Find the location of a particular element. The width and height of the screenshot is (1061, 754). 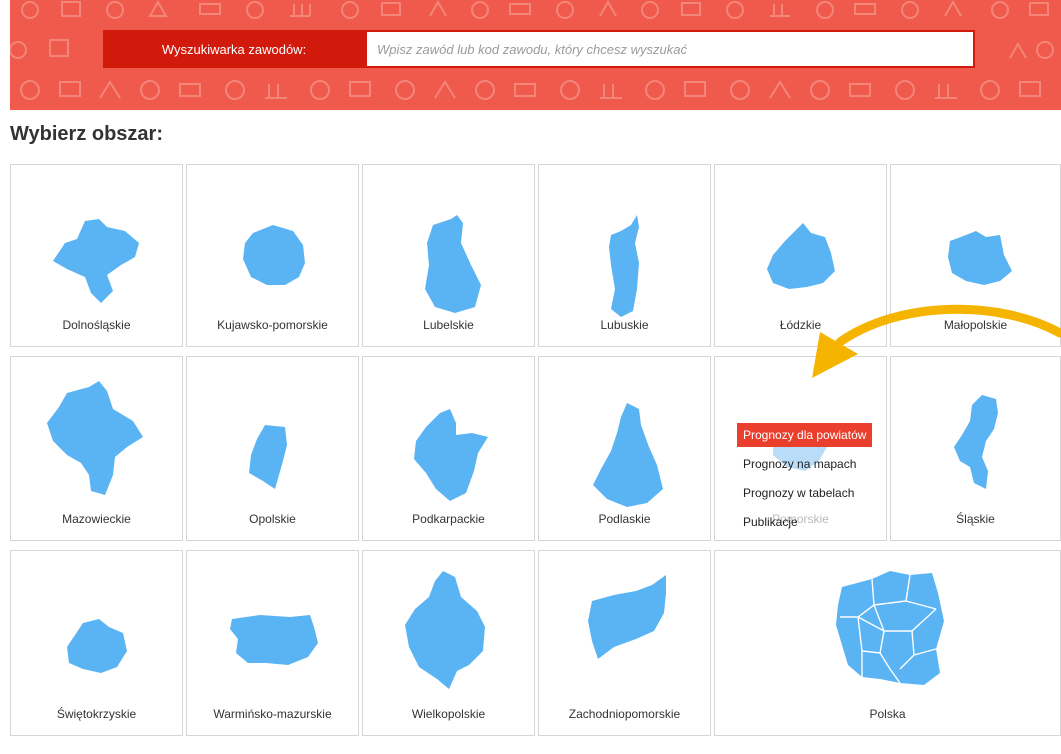

region-tile-lubelskie: Lubelskie is located at coordinates (448, 255).